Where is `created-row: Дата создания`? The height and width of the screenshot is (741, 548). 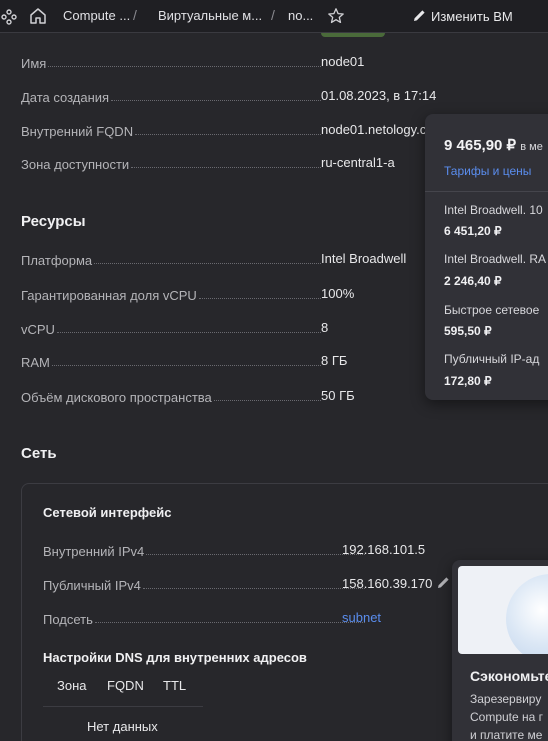 created-row: Дата создания is located at coordinates (171, 96).